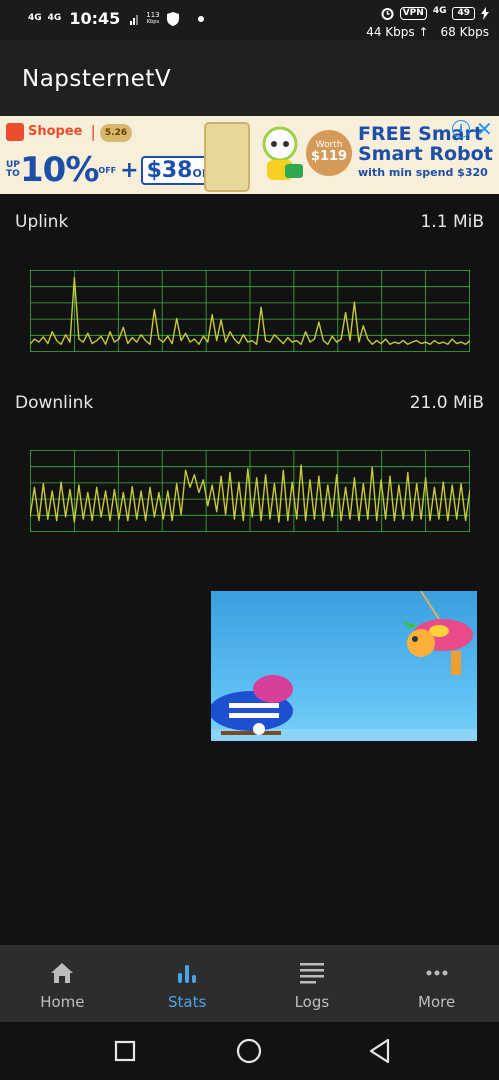  Describe the element at coordinates (187, 1002) in the screenshot. I see `nav-stats-label: Stats` at that location.